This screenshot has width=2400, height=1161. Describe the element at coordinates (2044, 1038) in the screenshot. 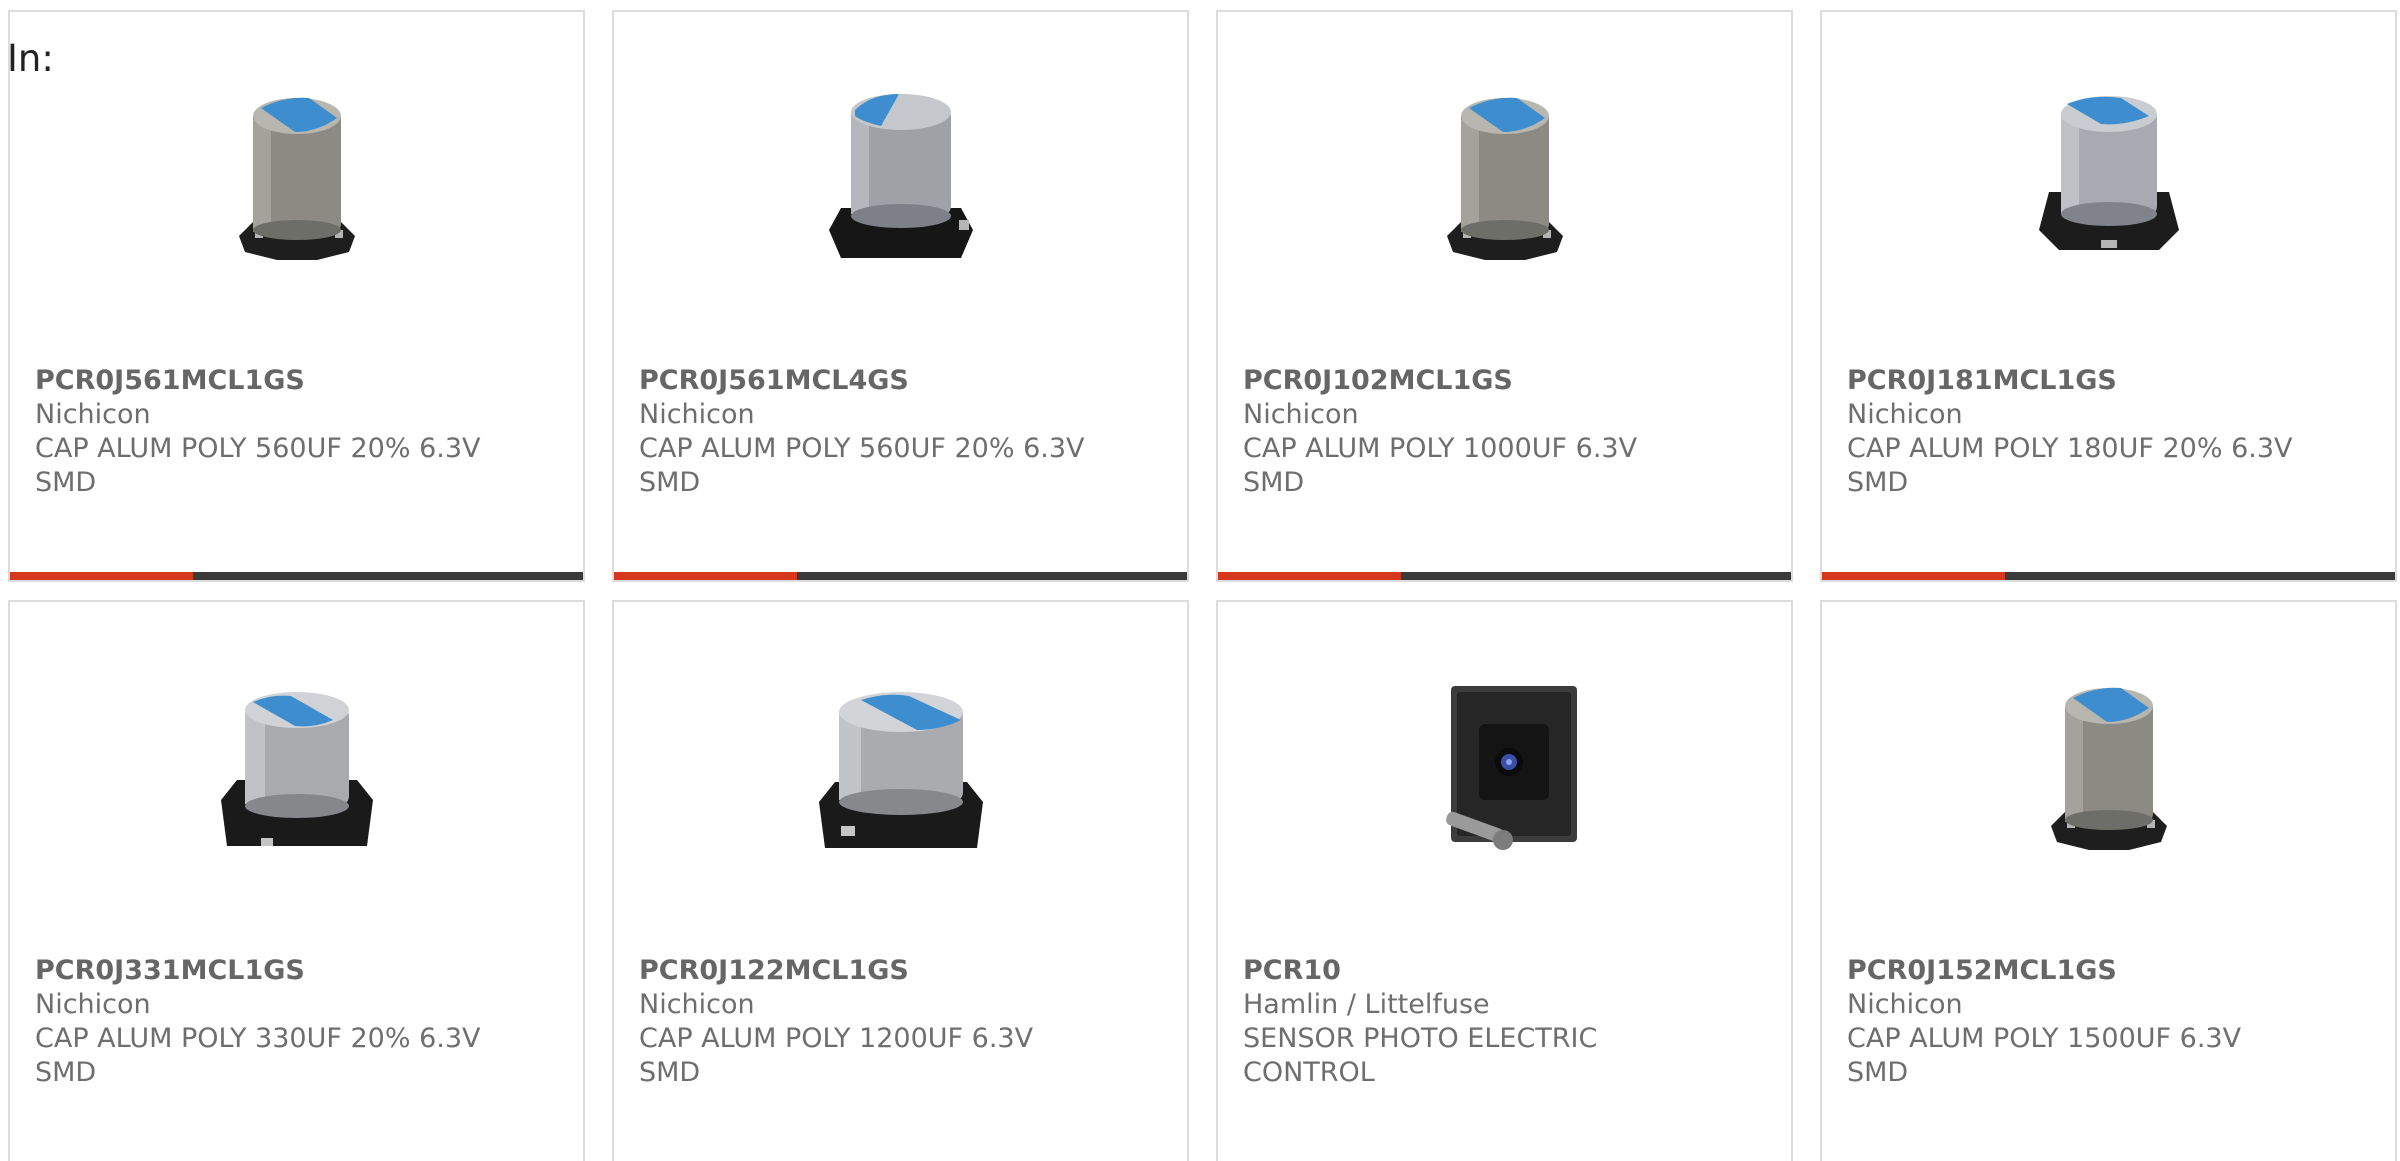

I see `description-line-1: CAP ALUM POLY 1500UF 6.3V` at that location.